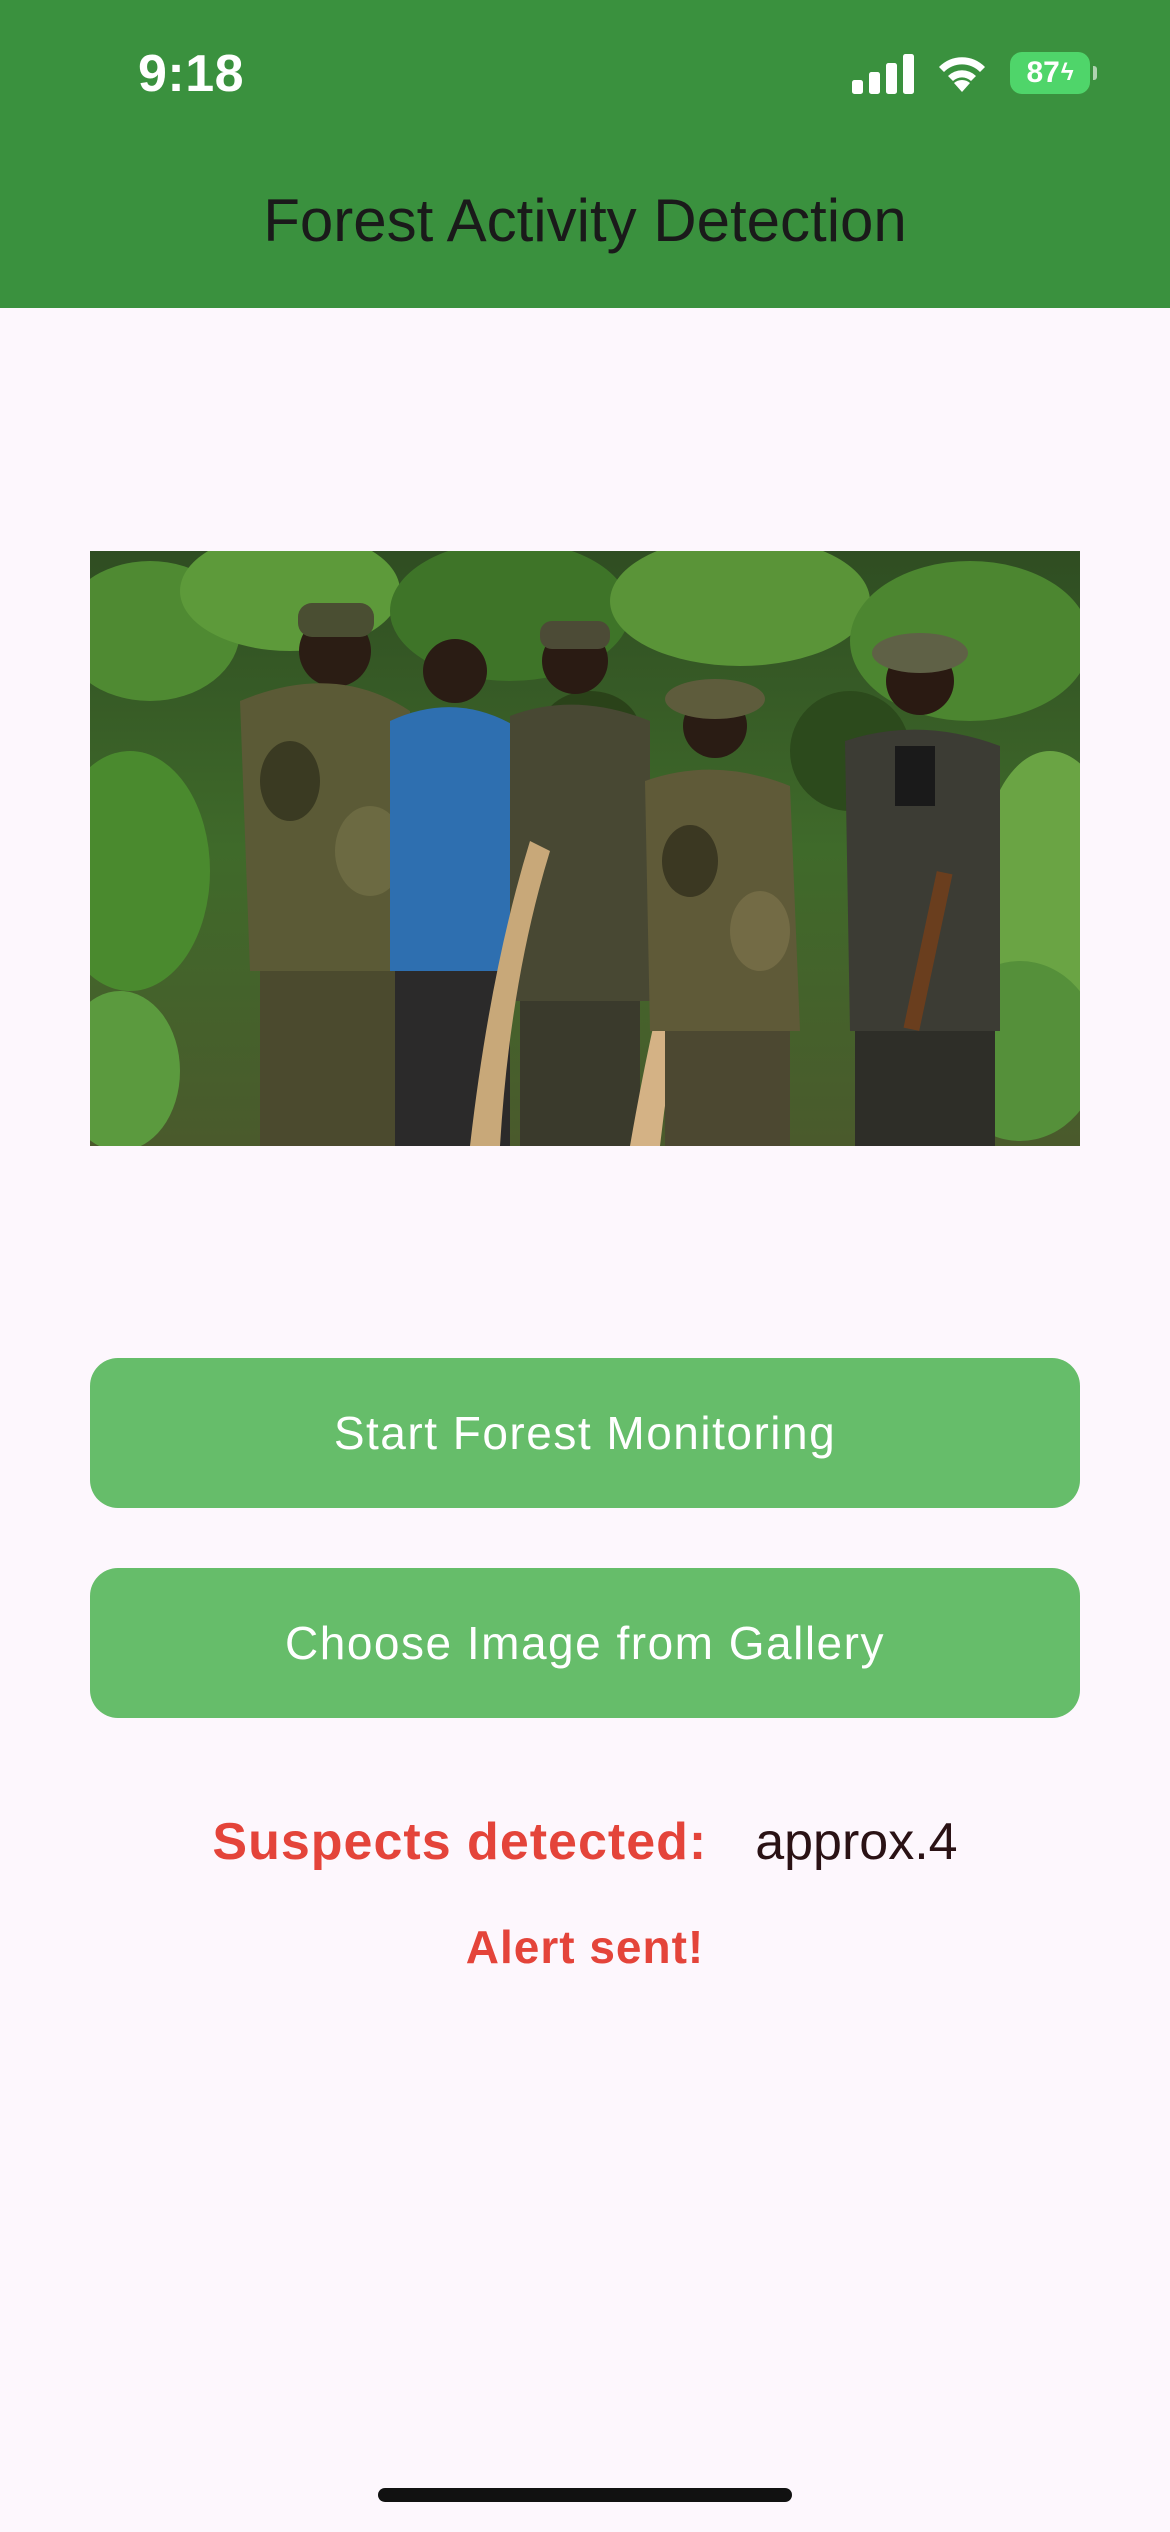 The width and height of the screenshot is (1170, 2532). I want to click on signal-icon, so click(883, 74).